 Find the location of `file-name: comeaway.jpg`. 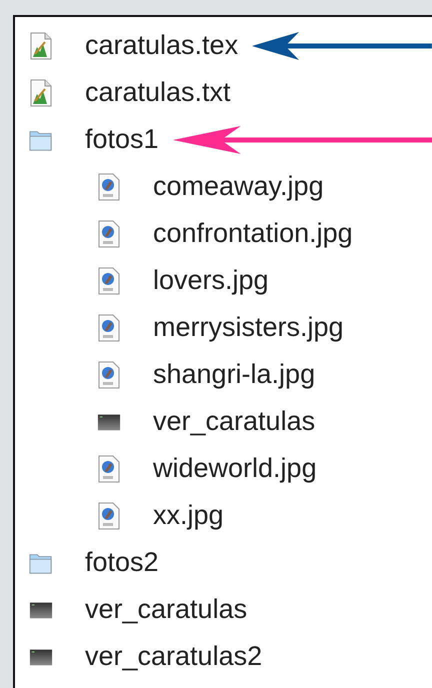

file-name: comeaway.jpg is located at coordinates (238, 186).